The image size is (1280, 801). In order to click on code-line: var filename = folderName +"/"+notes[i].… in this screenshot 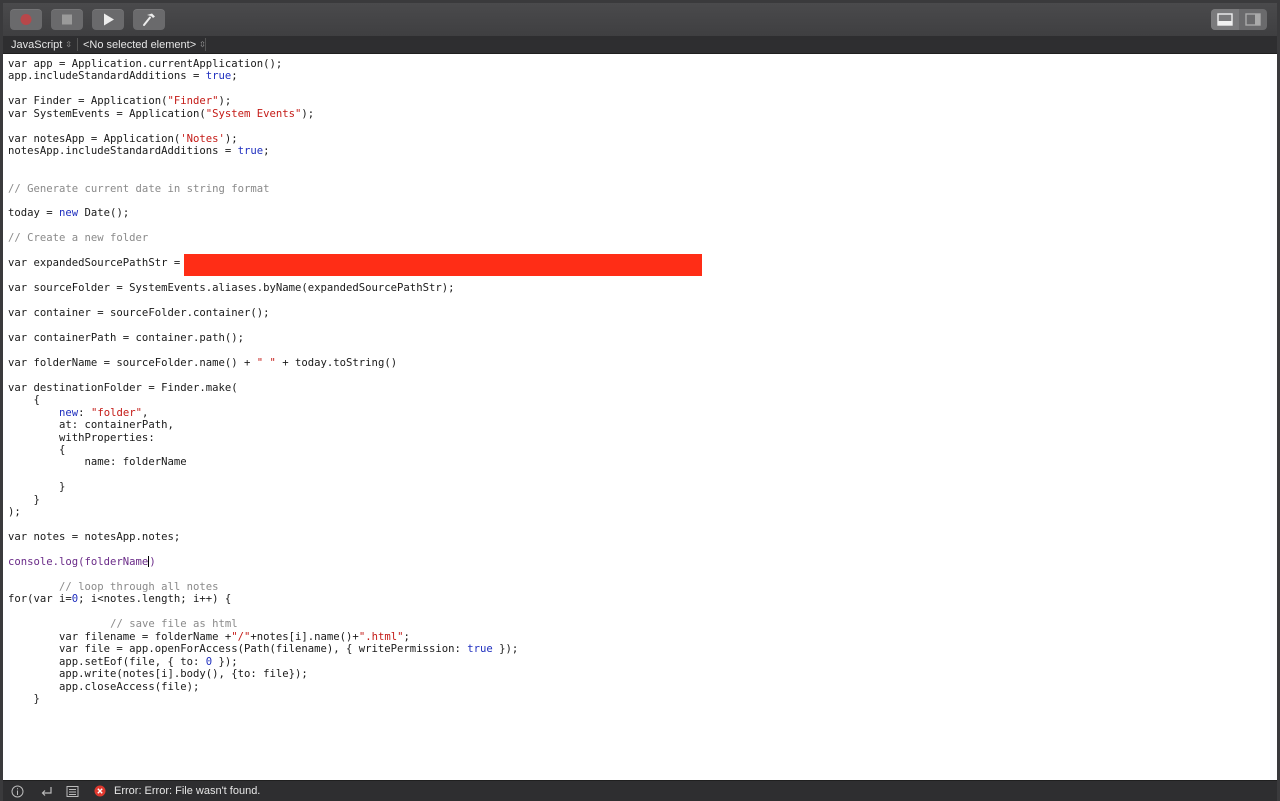, I will do `click(209, 637)`.